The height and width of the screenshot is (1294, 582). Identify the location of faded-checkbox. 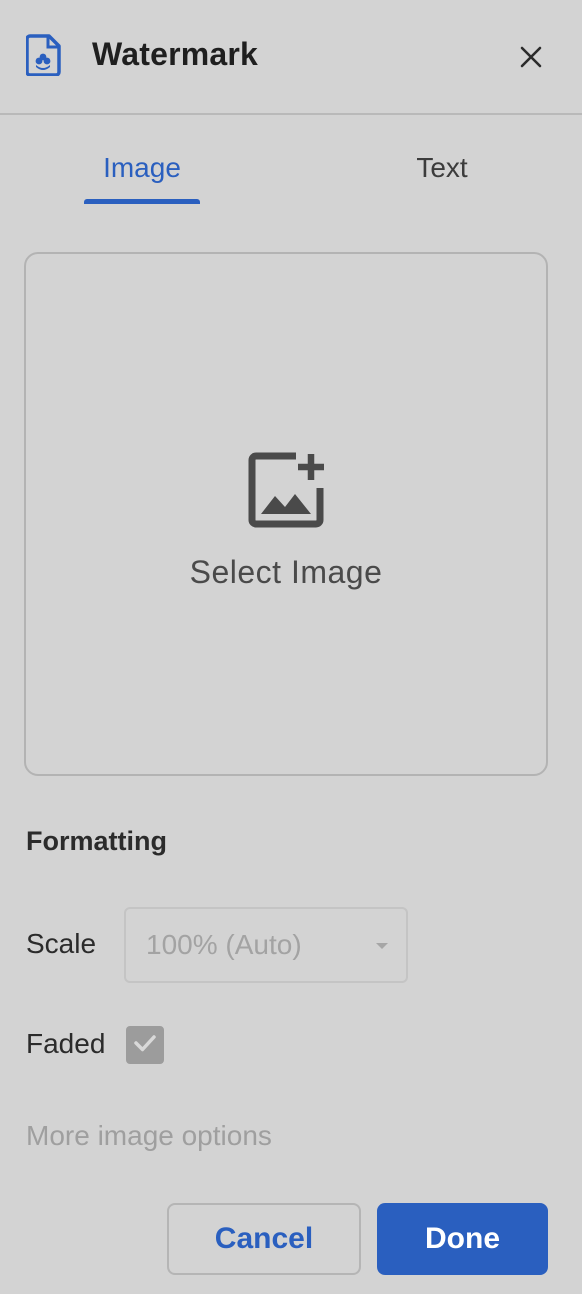
(145, 1045).